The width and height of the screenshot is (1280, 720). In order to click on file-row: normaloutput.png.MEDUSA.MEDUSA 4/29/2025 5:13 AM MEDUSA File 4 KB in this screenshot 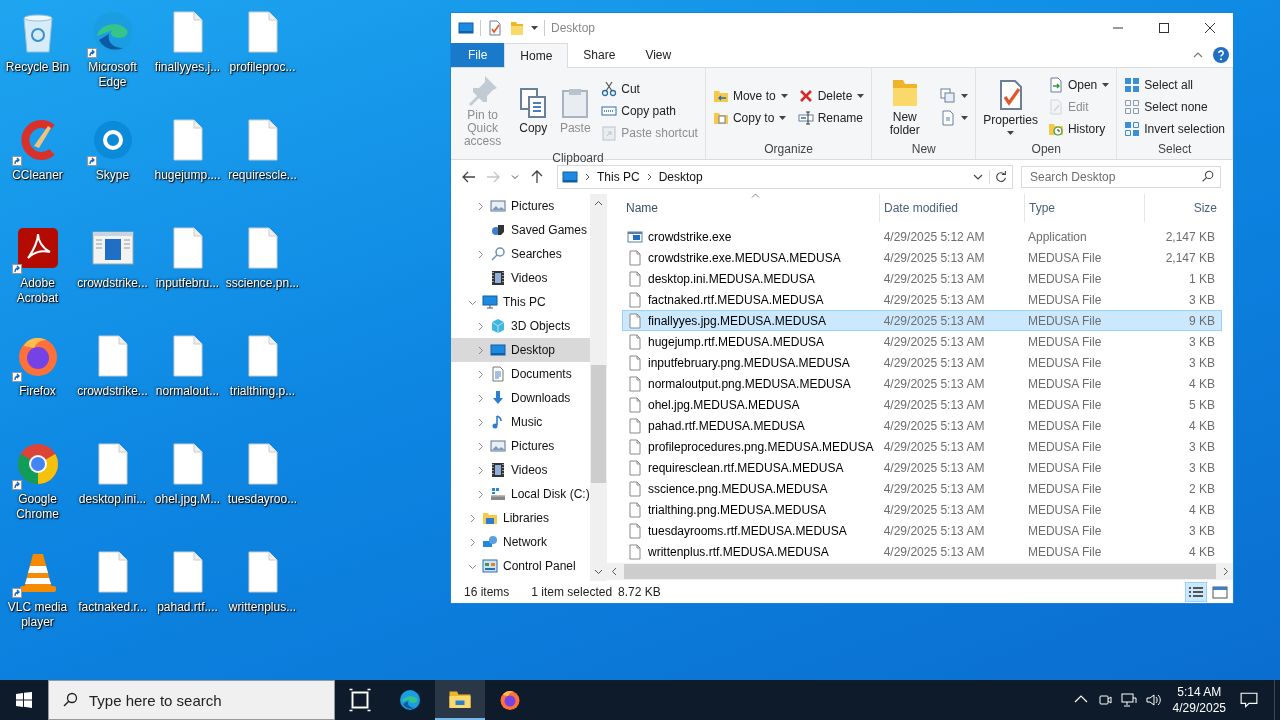, I will do `click(922, 383)`.